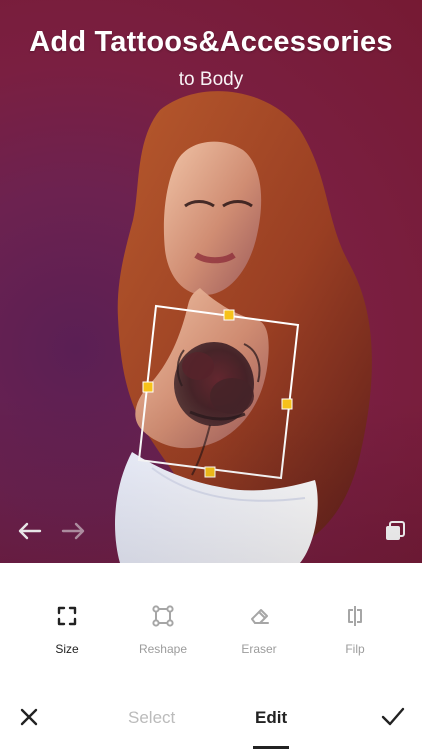 The width and height of the screenshot is (422, 750). I want to click on arrow-left-icon, so click(30, 531).